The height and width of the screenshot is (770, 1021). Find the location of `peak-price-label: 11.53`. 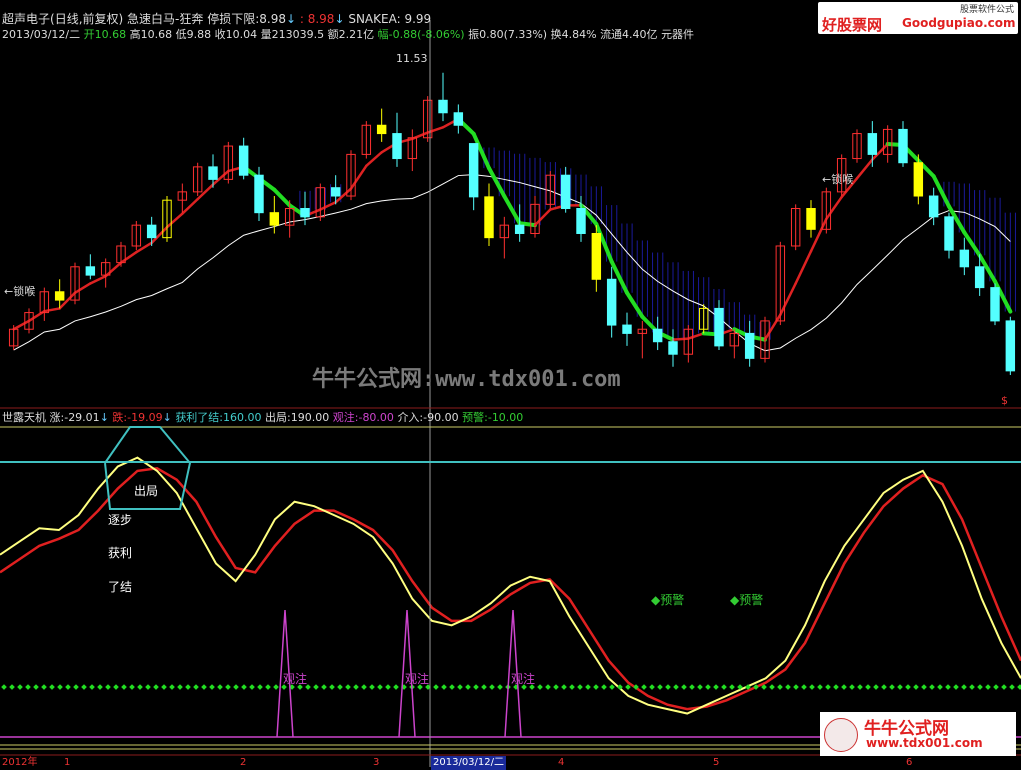

peak-price-label: 11.53 is located at coordinates (412, 58).